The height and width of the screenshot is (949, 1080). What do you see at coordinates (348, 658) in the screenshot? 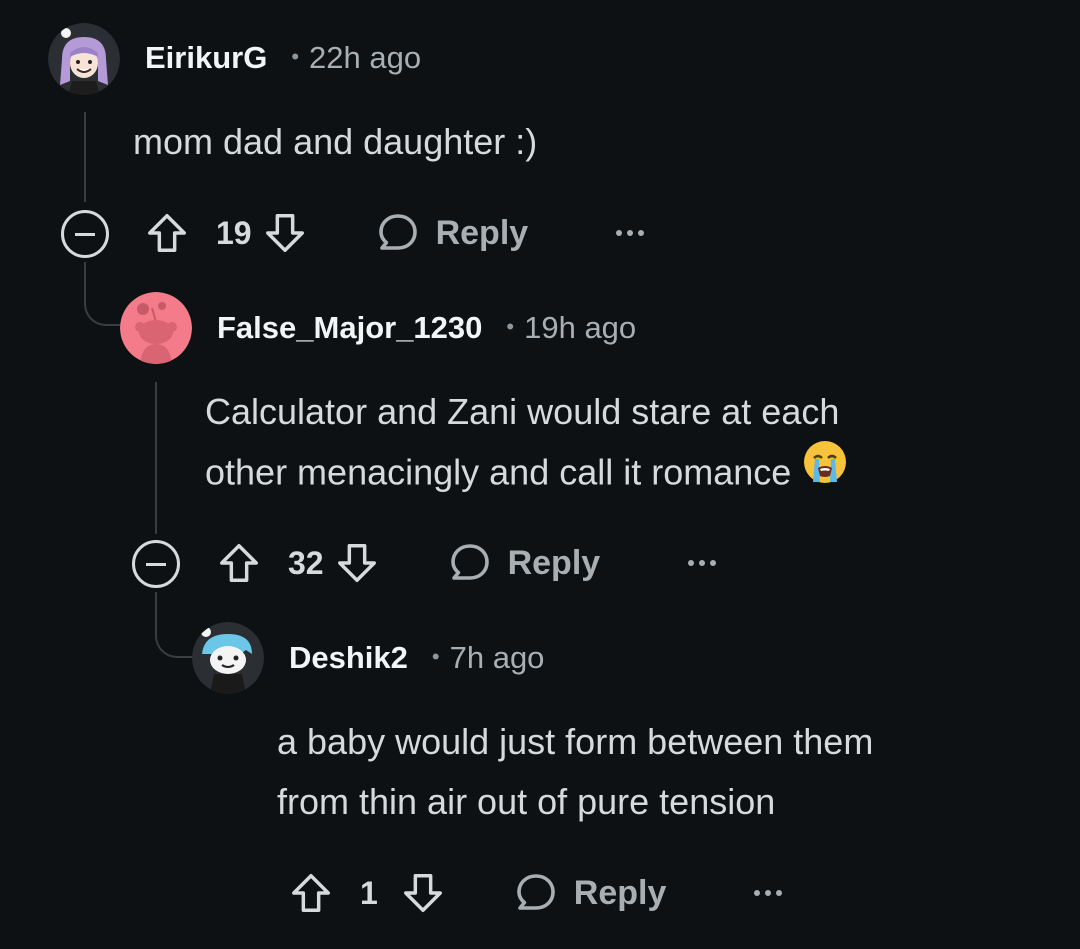
I see `username: Deshik2` at bounding box center [348, 658].